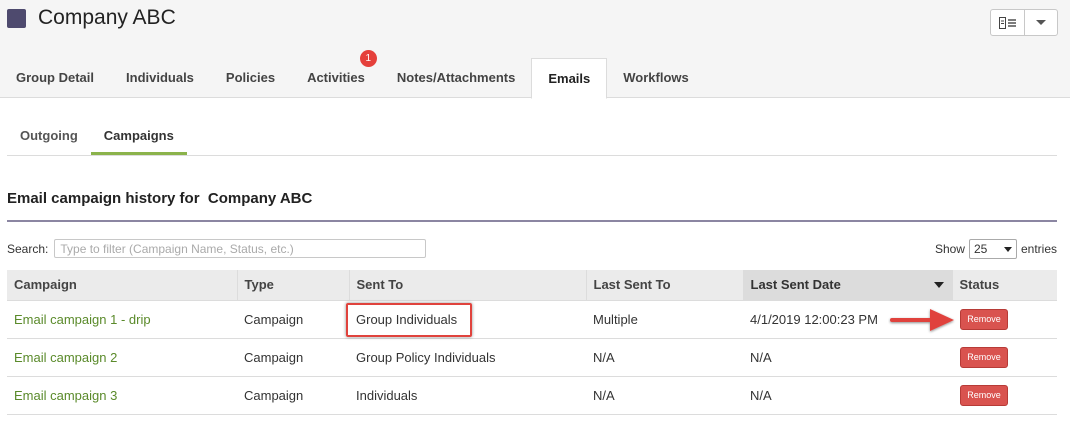 The width and height of the screenshot is (1070, 424). I want to click on campaign-link: Email campaign 3, so click(65, 395).